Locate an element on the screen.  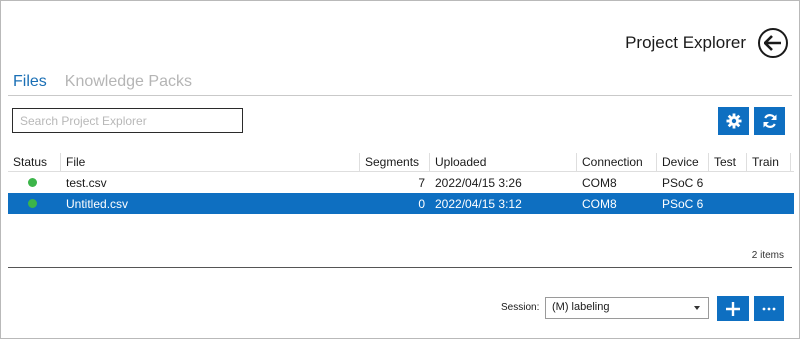
arrow-left-icon is located at coordinates (772, 43).